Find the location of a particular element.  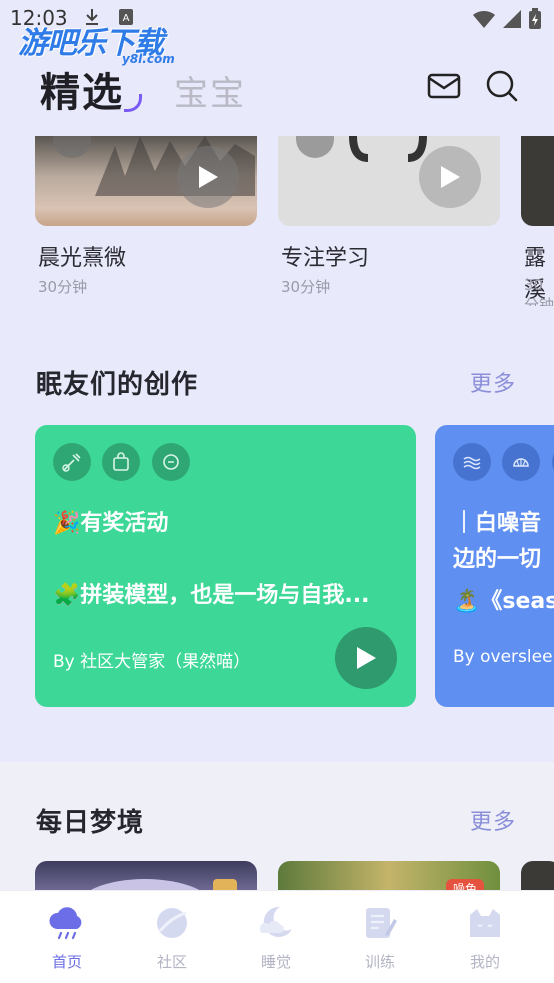

community-more-link: 更多 is located at coordinates (493, 382).